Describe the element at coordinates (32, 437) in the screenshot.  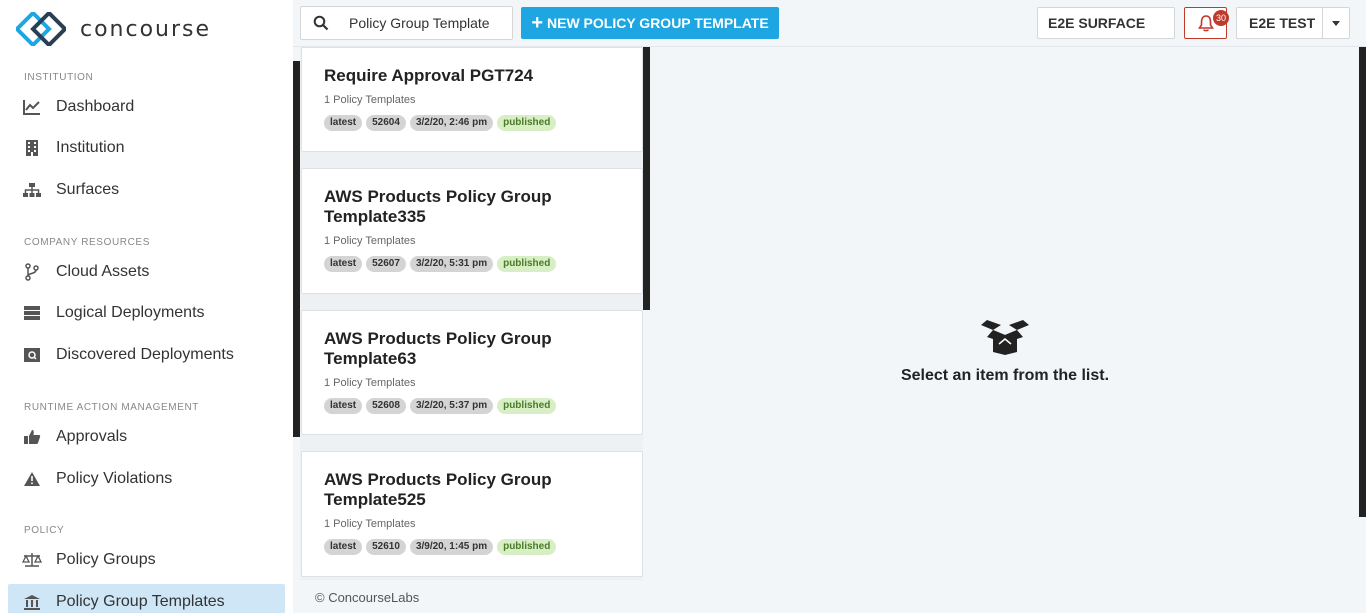
I see `thumbs-up-icon` at that location.